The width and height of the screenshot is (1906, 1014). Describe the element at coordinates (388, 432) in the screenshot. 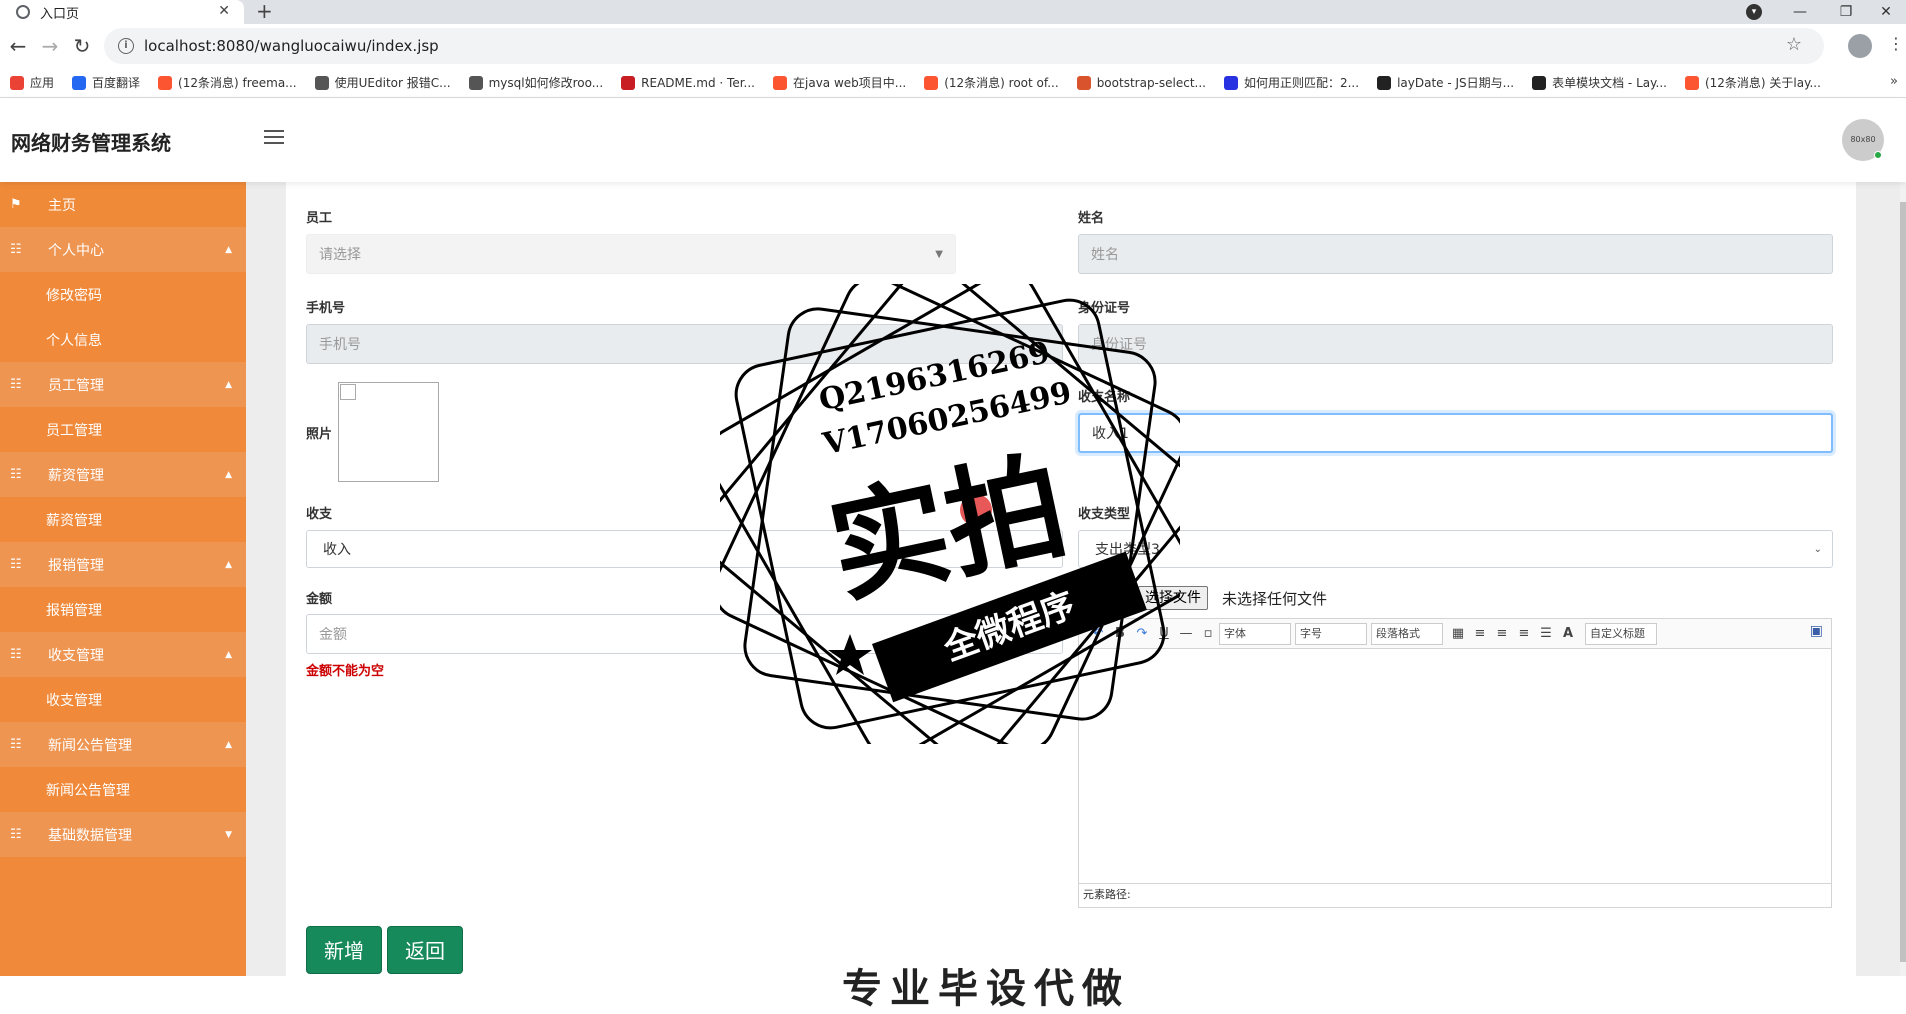

I see `photo-preview` at that location.